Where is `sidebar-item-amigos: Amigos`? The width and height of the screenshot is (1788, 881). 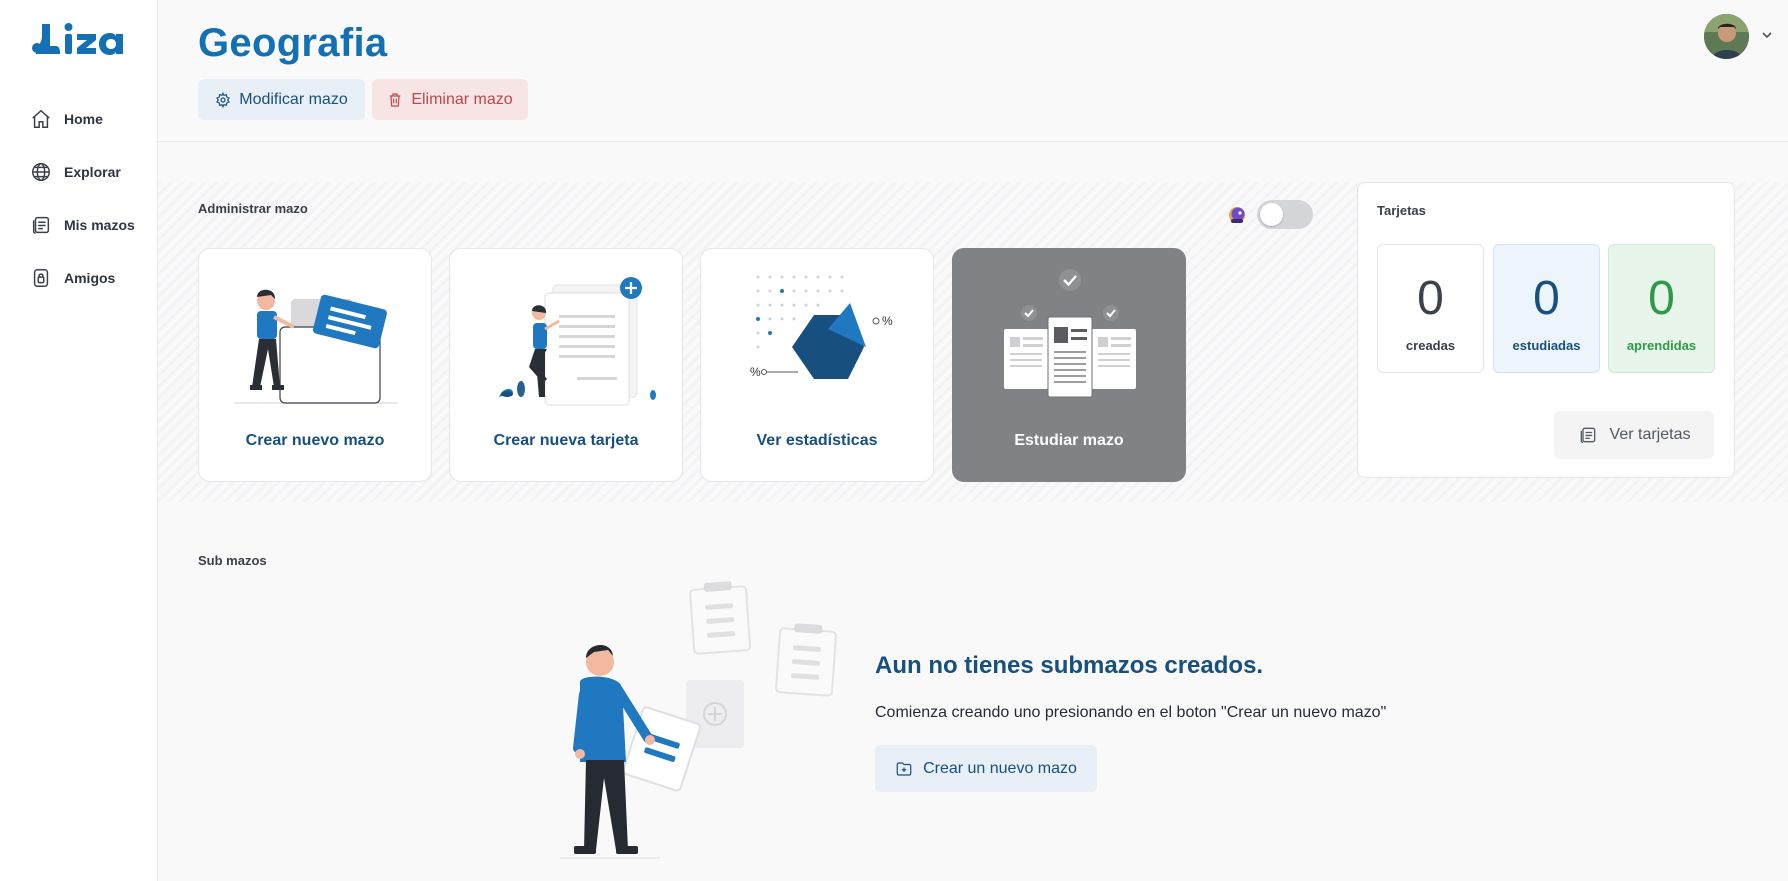
sidebar-item-amigos: Amigos is located at coordinates (82, 277).